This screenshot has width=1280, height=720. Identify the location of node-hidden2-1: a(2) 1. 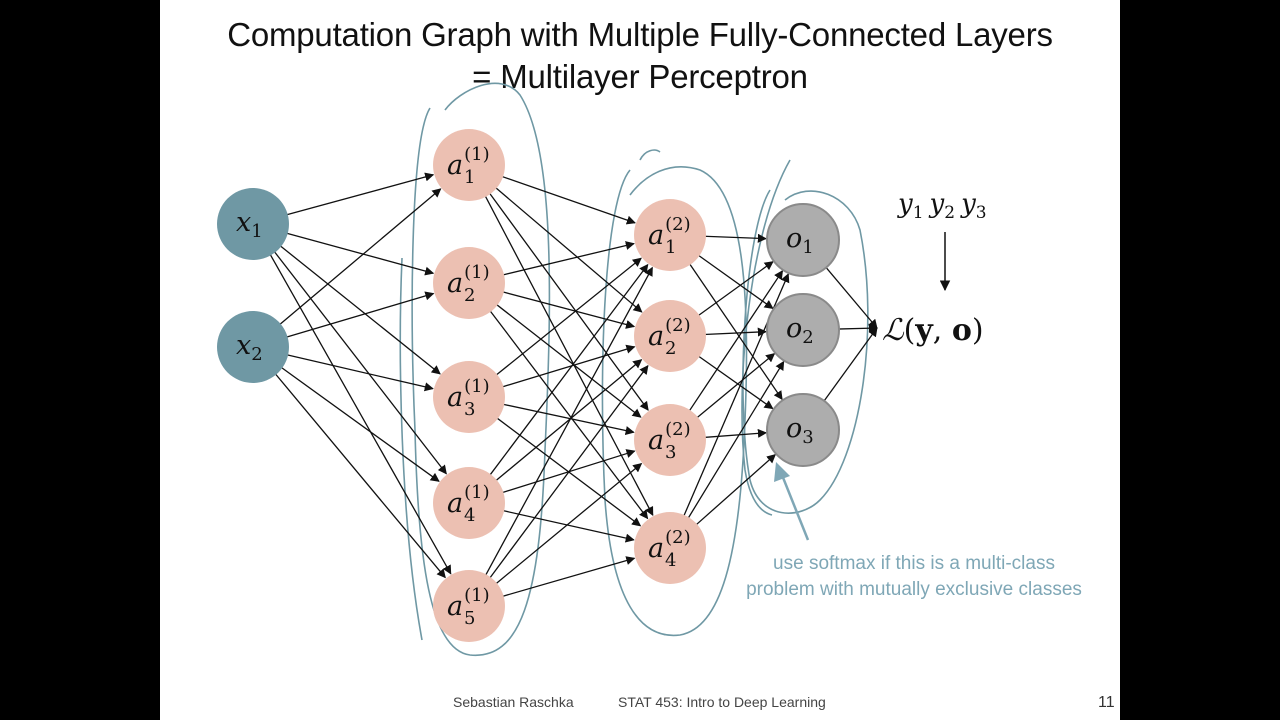
(670, 235).